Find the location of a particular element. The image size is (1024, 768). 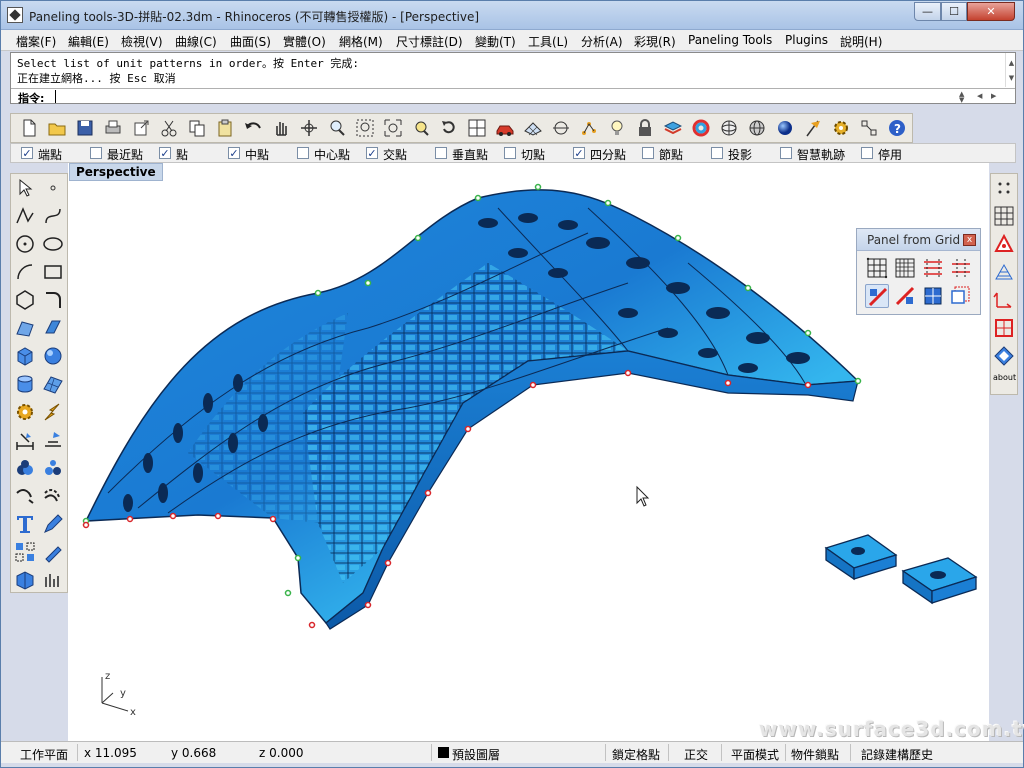

circle-icon is located at coordinates (25, 244).